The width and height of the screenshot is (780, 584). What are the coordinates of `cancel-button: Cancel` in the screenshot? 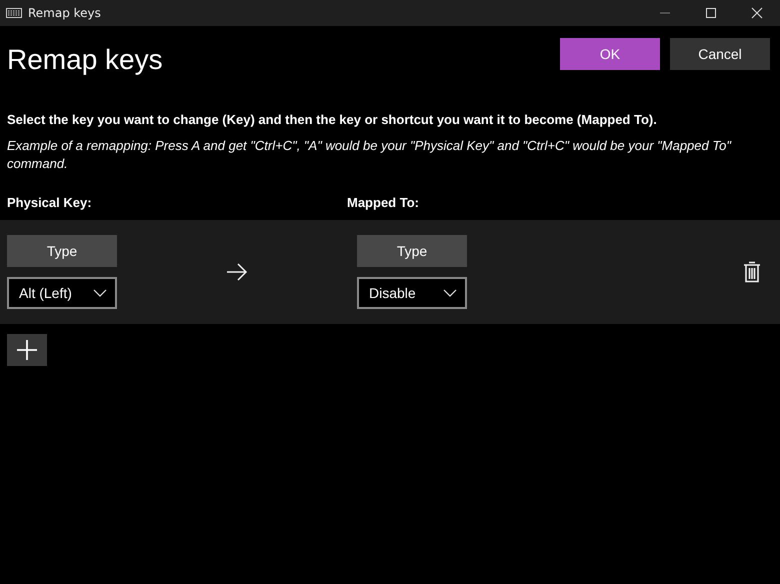 It's located at (720, 54).